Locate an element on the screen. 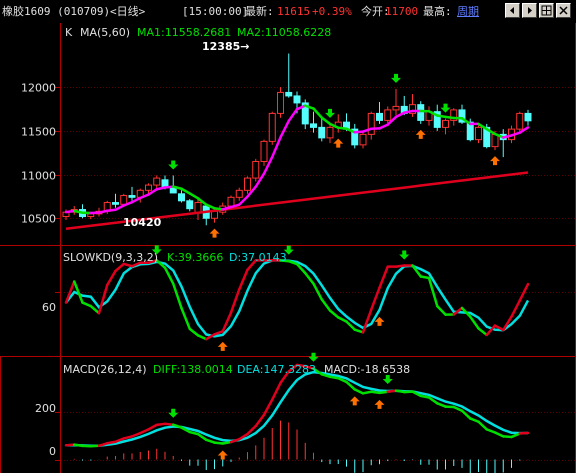 This screenshot has width=576, height=473. symbol-name: 橡胶1609 (010709) is located at coordinates (56, 11).